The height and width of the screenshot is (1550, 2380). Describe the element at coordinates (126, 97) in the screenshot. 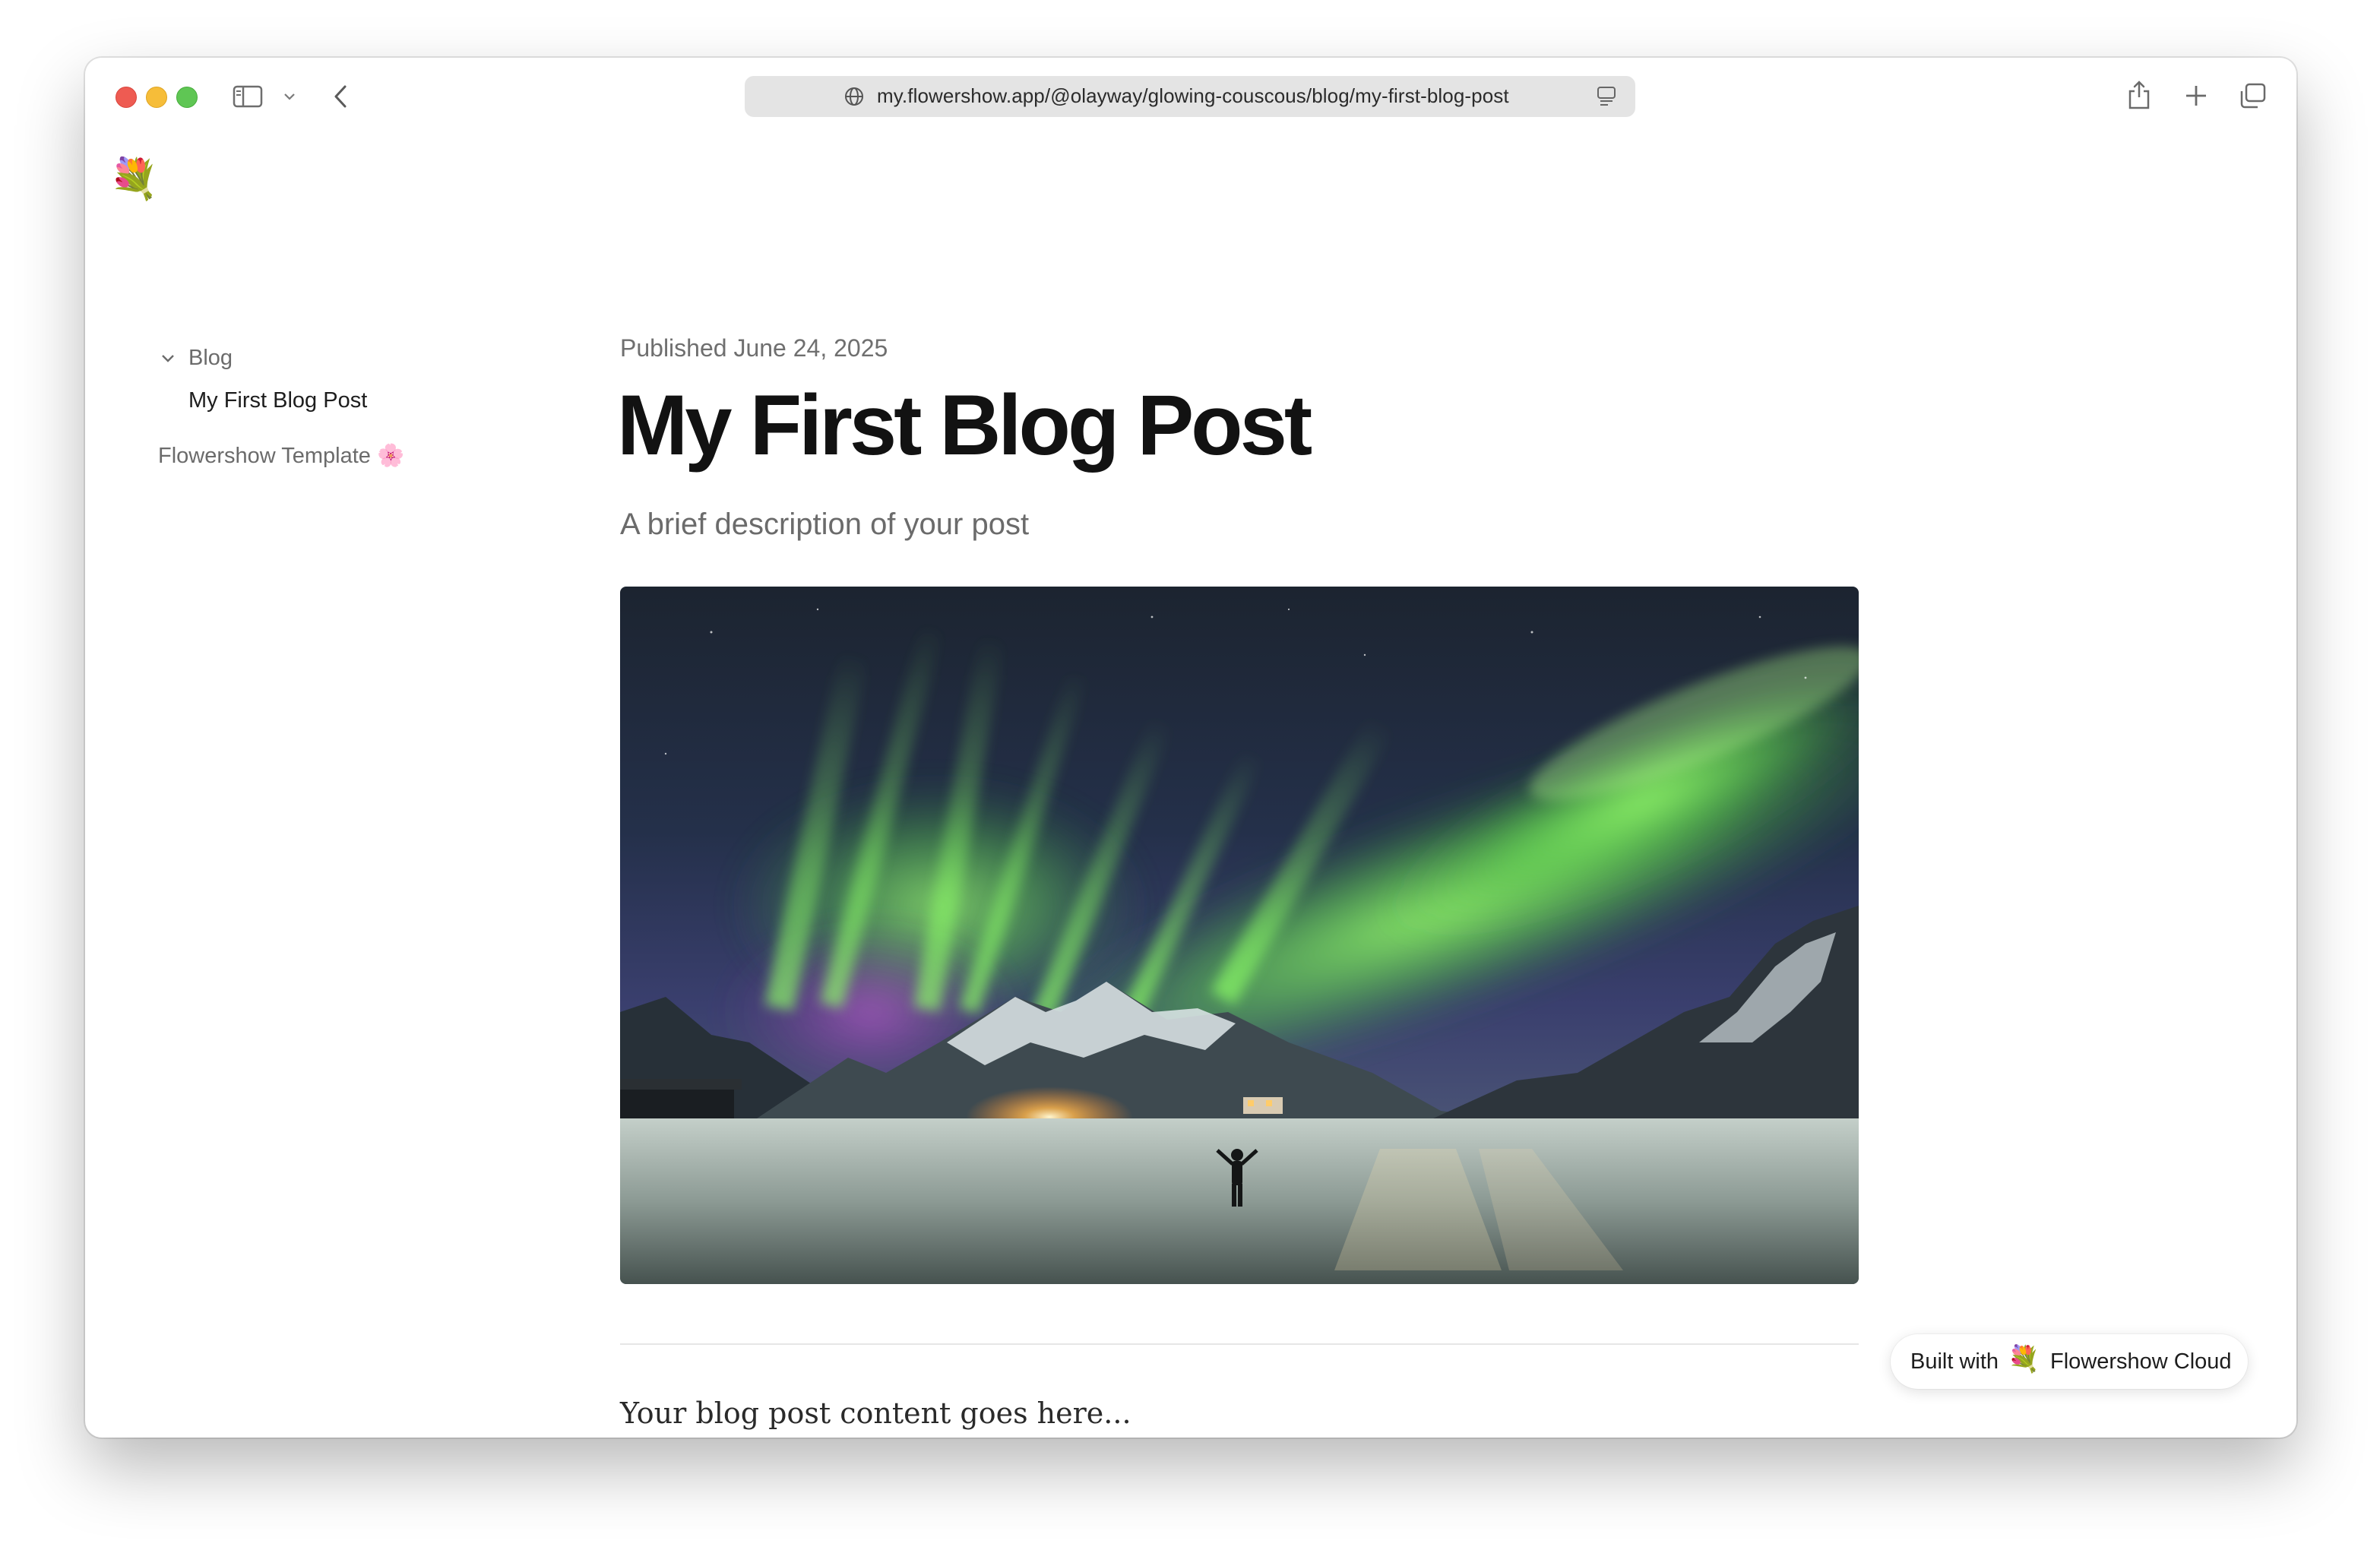

I see `close-window-button` at that location.